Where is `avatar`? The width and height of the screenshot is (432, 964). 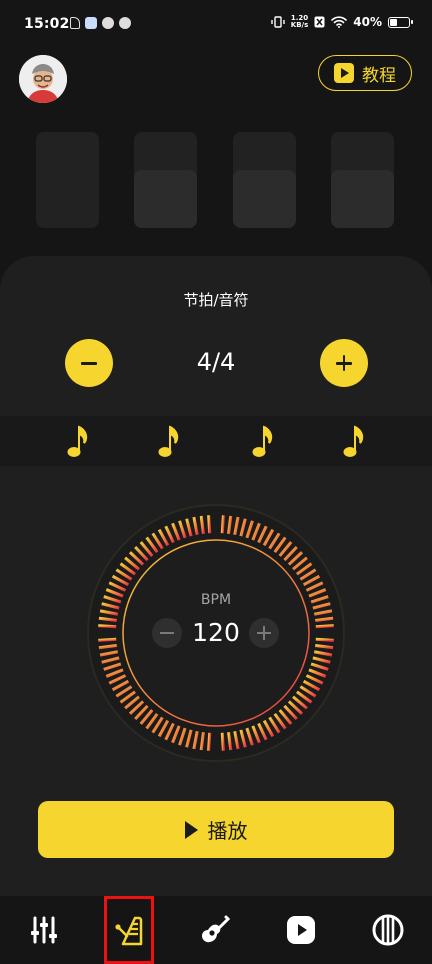 avatar is located at coordinates (43, 79).